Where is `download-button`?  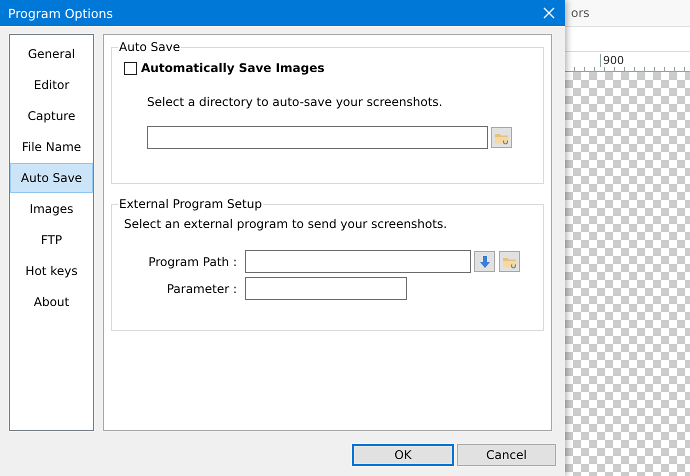 download-button is located at coordinates (484, 261).